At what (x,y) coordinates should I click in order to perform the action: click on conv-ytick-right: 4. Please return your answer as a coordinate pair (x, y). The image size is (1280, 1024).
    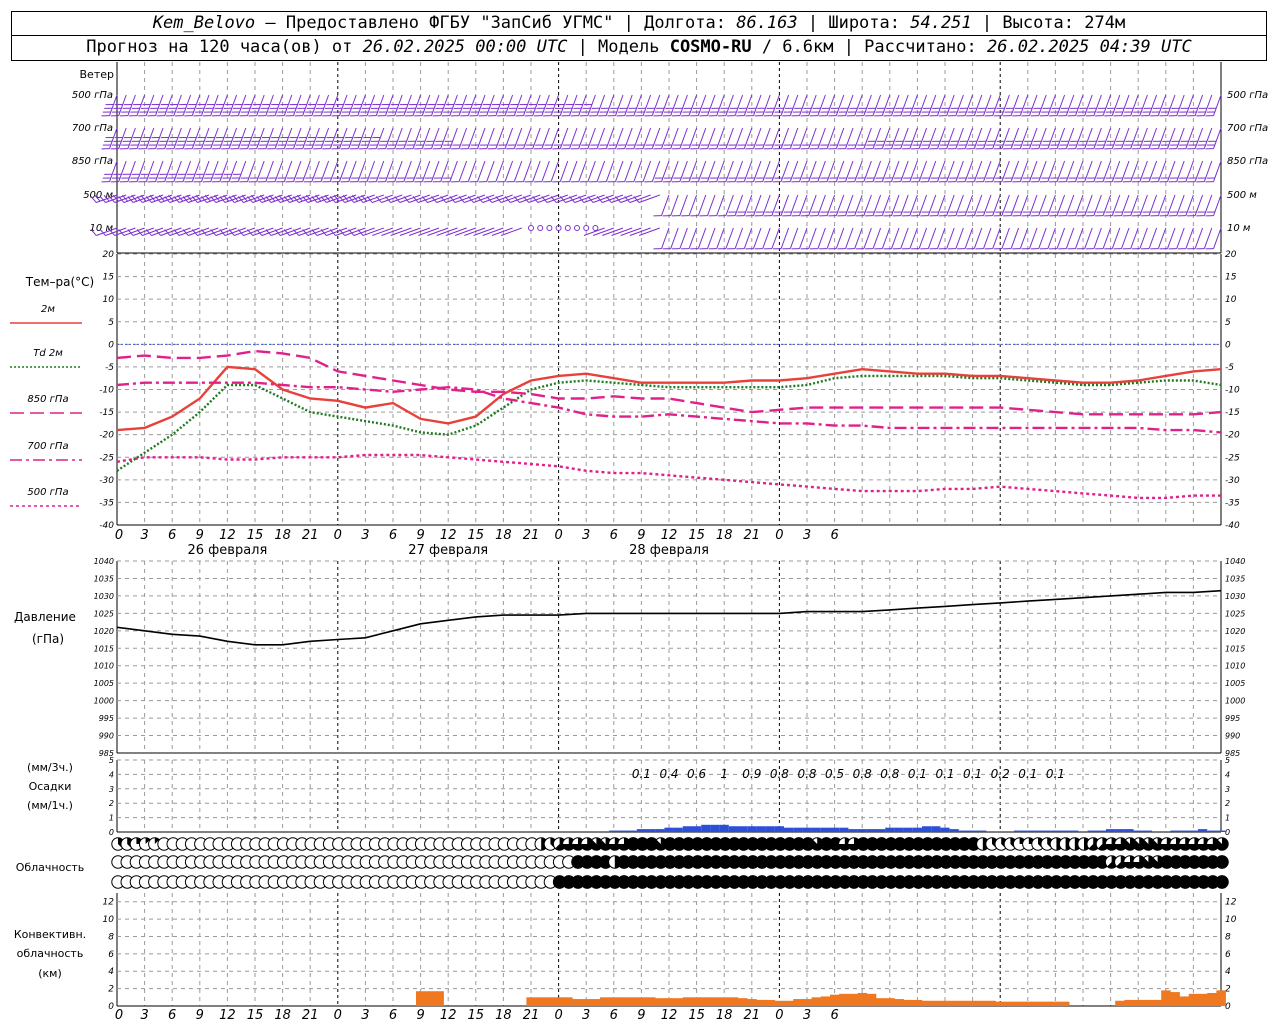
    Looking at the image, I should click on (1228, 972).